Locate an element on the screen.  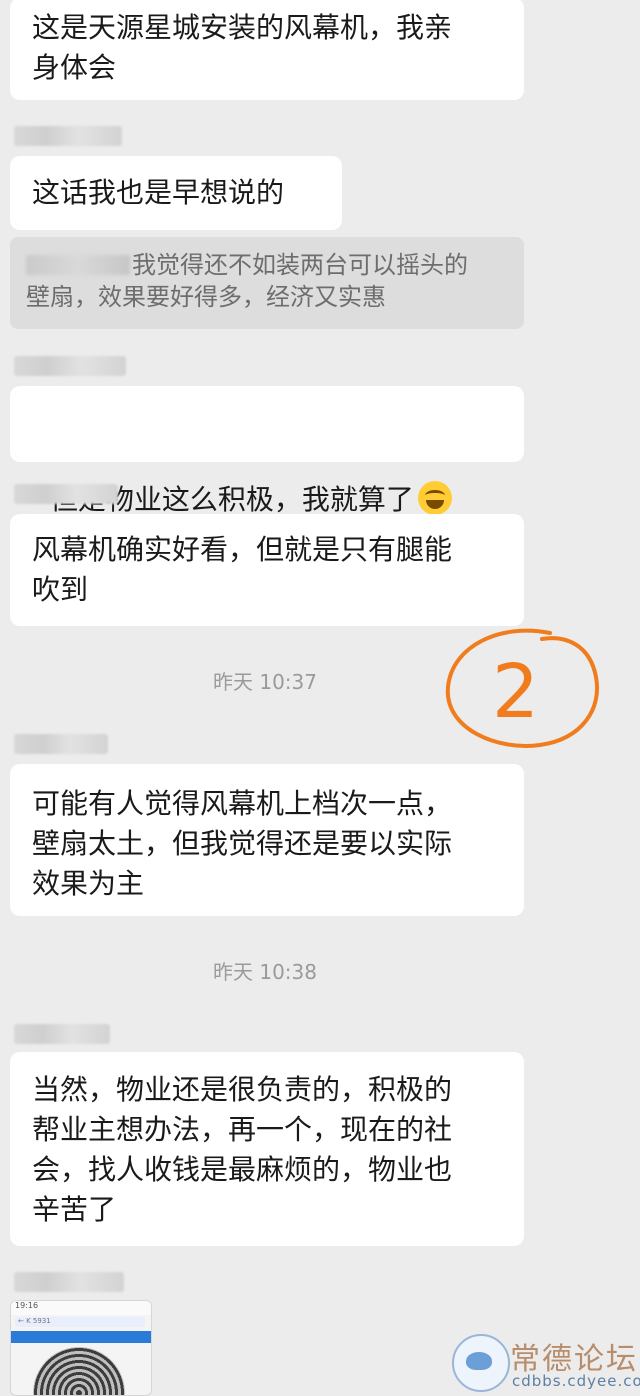
annotation-label: 2 is located at coordinates (515, 692).